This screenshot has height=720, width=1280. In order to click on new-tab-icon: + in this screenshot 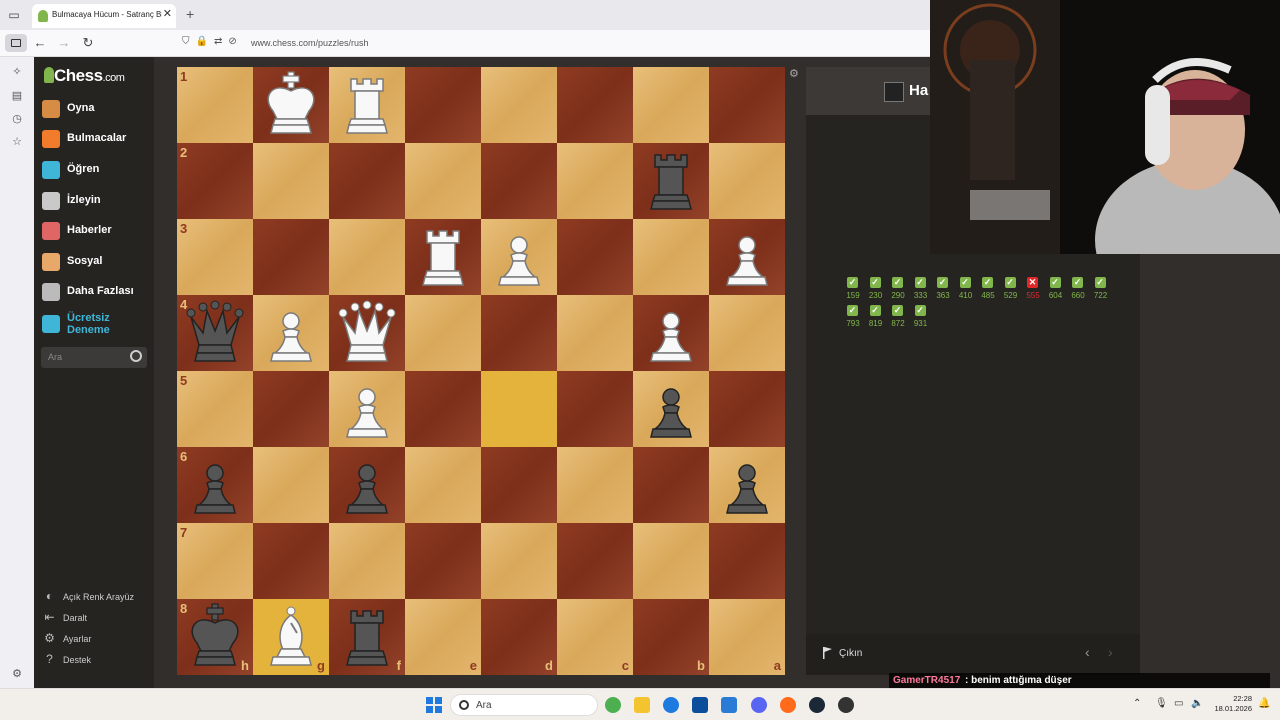, I will do `click(190, 14)`.